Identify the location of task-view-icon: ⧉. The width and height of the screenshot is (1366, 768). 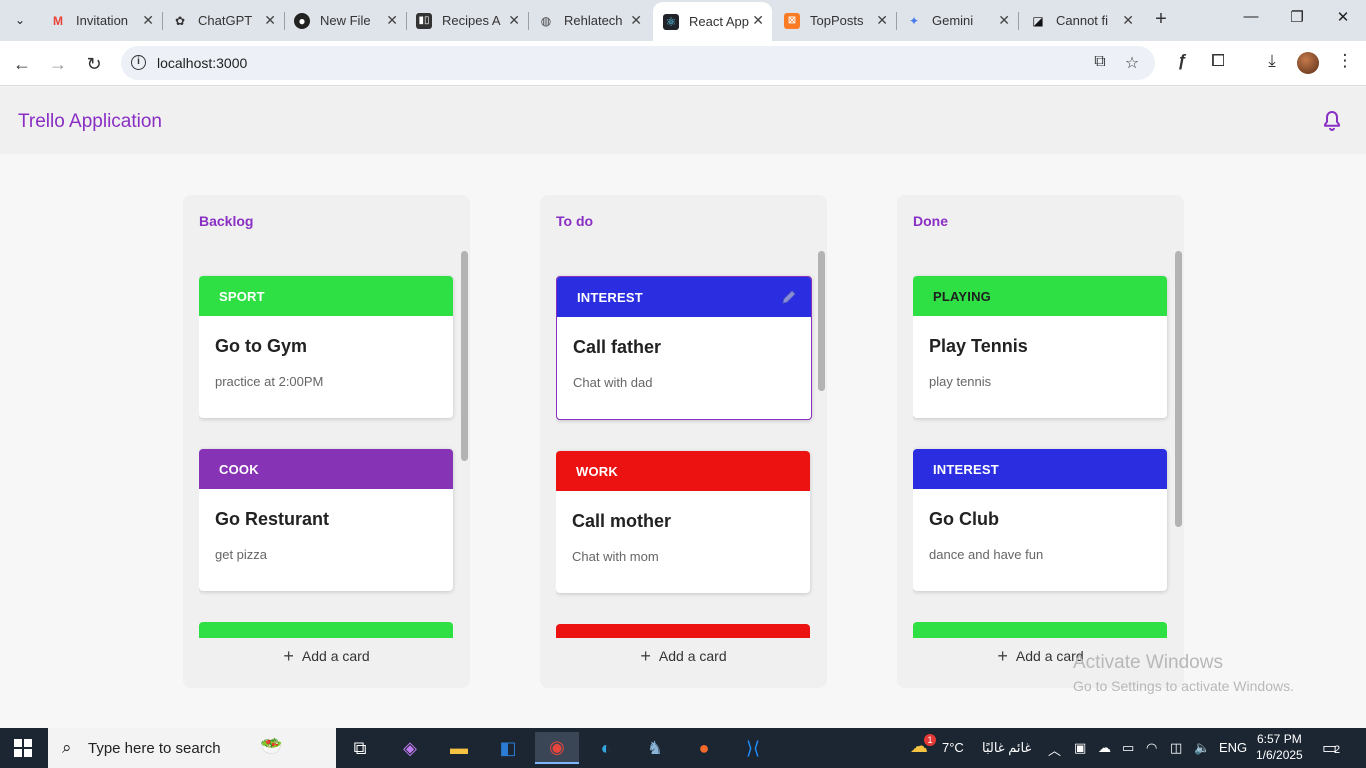
(360, 748).